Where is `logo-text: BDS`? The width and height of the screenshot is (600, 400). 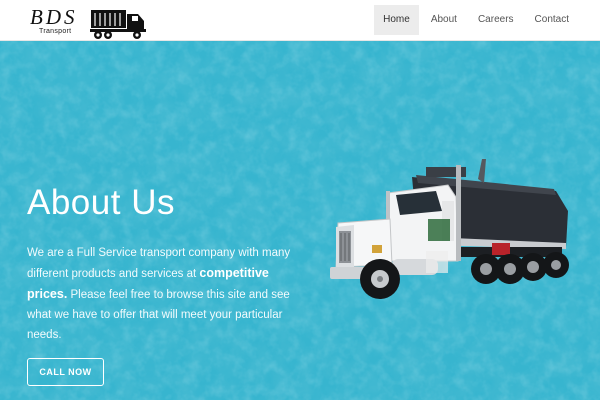
logo-text: BDS is located at coordinates (54, 17).